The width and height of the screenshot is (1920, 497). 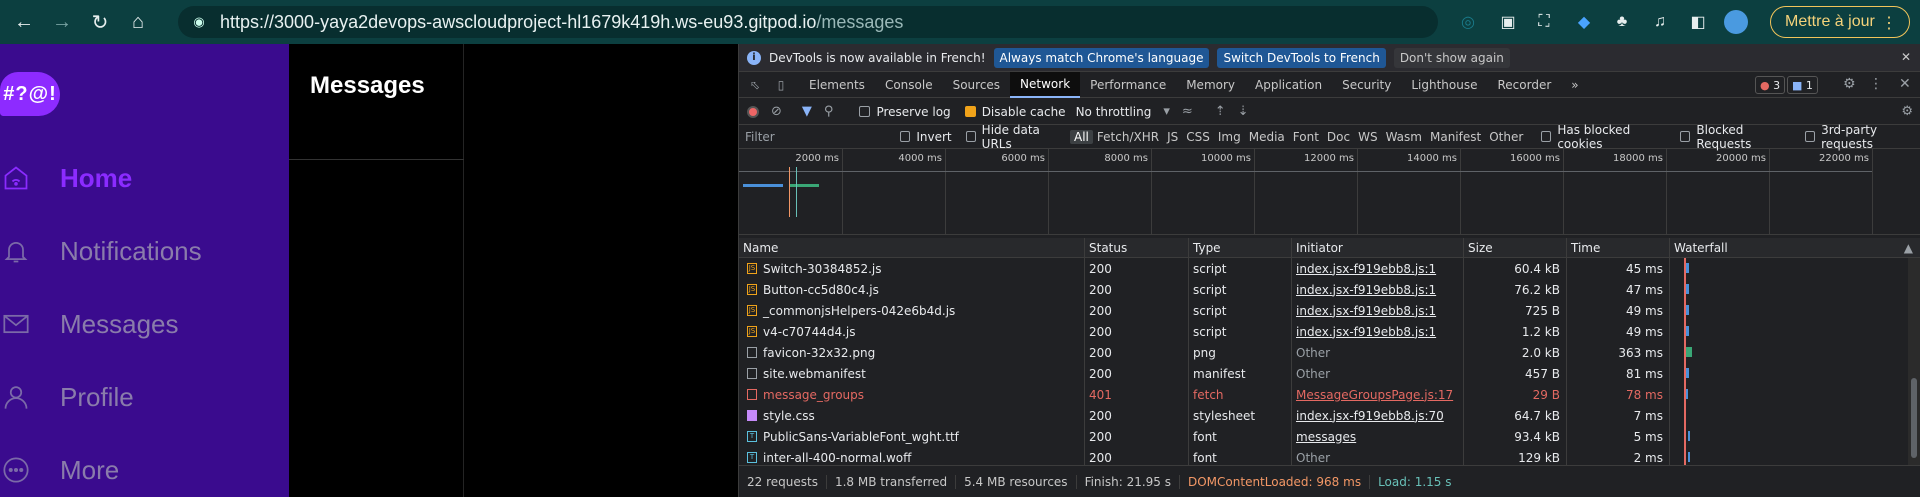 I want to click on import-har-icon: ⇡, so click(x=1220, y=111).